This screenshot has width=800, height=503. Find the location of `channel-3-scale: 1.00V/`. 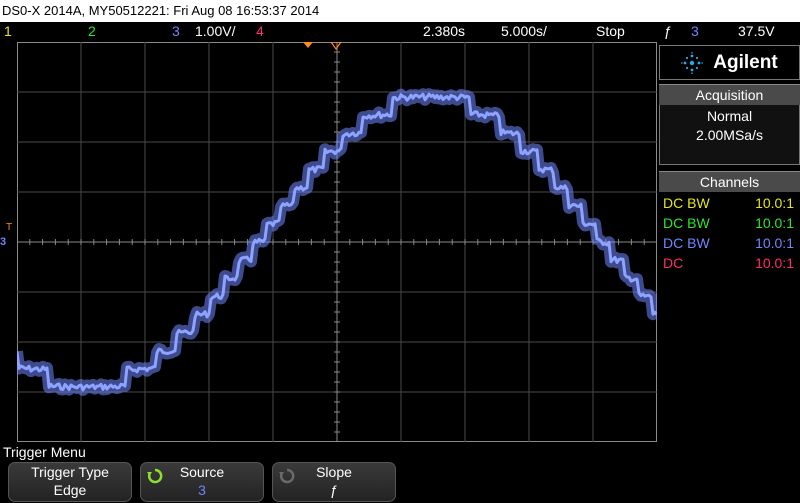

channel-3-scale: 1.00V/ is located at coordinates (215, 31).